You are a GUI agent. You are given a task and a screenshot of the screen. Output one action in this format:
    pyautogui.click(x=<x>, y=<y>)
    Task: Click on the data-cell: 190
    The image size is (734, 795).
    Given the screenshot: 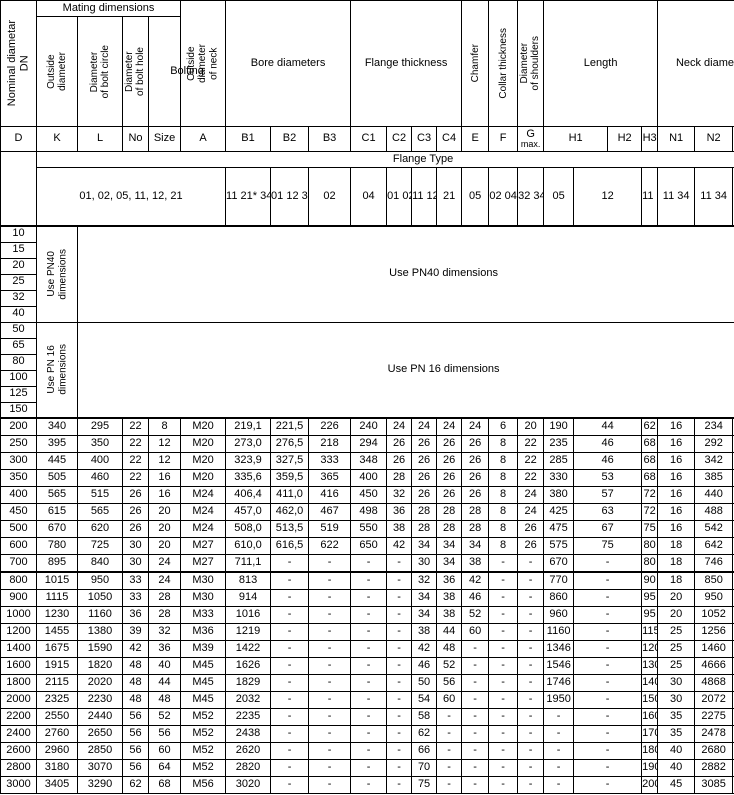 What is the action you would take?
    pyautogui.click(x=650, y=768)
    